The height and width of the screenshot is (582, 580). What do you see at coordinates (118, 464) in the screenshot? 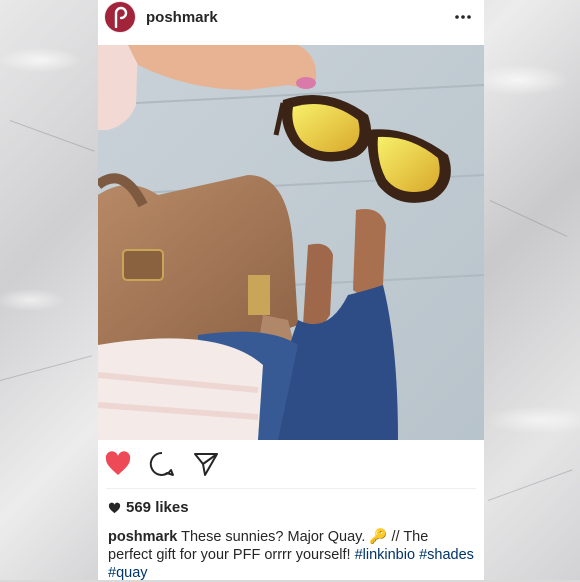
I see `heart-icon` at bounding box center [118, 464].